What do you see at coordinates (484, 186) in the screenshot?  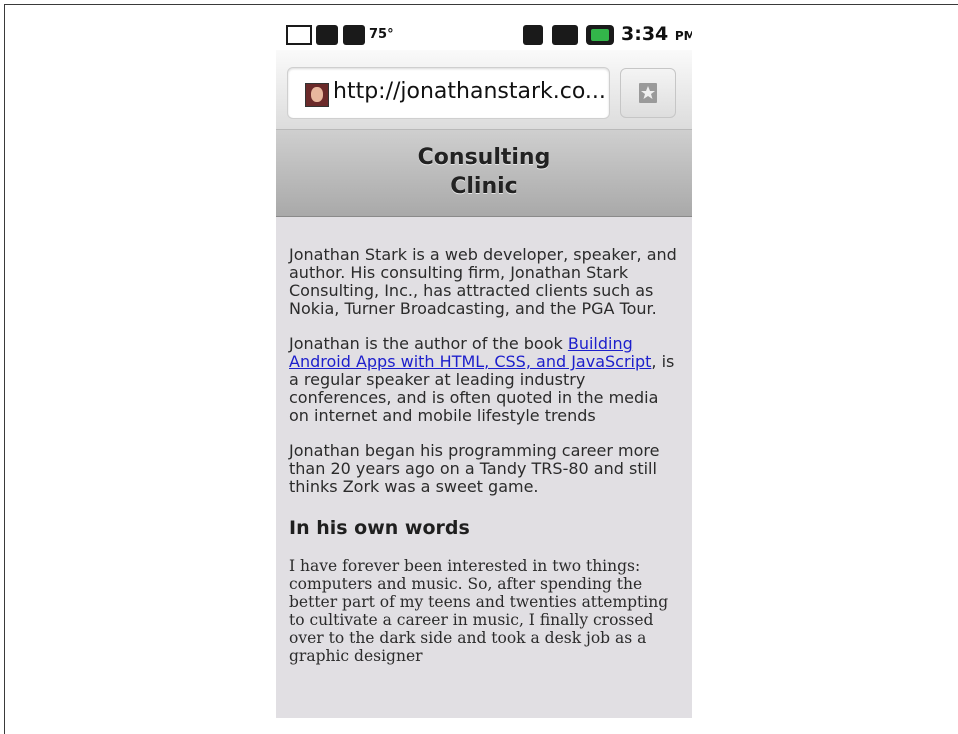 I see `page-title-line2: Clinic` at bounding box center [484, 186].